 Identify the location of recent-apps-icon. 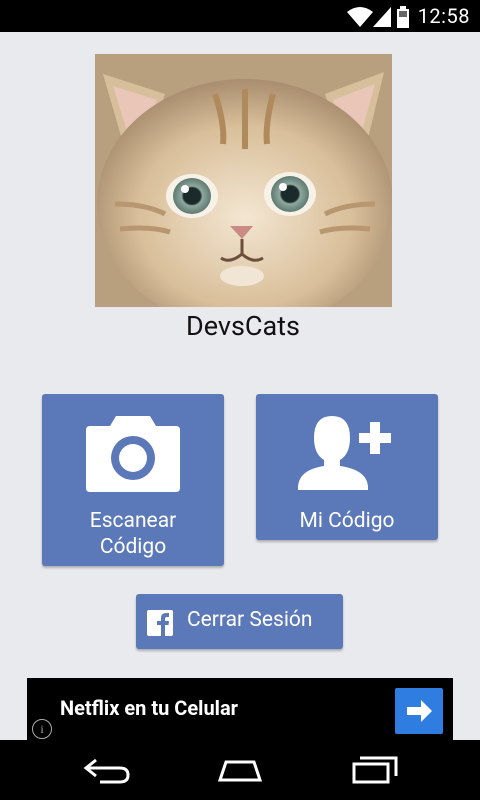
(375, 770).